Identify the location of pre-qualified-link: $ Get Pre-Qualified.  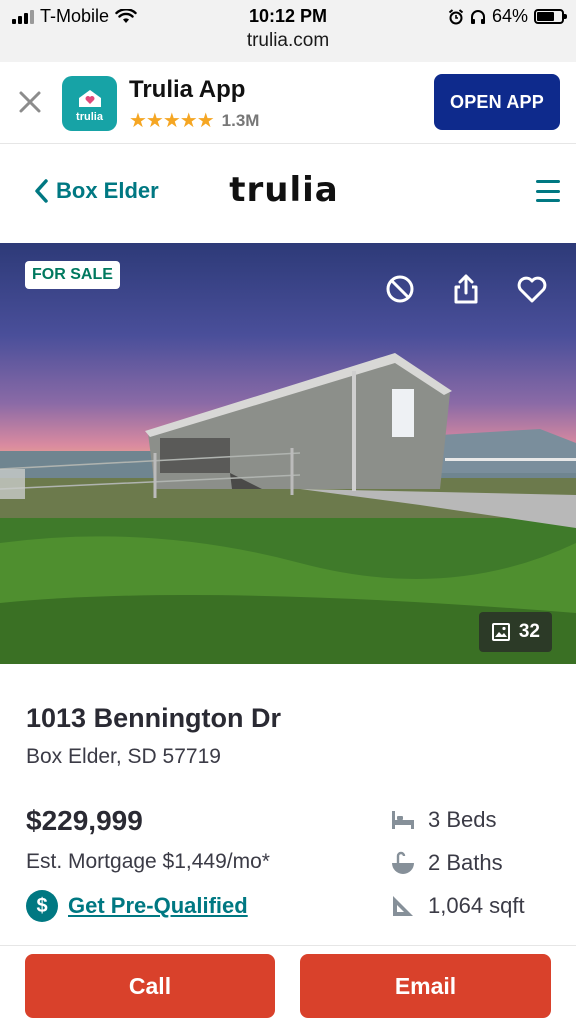
(137, 906).